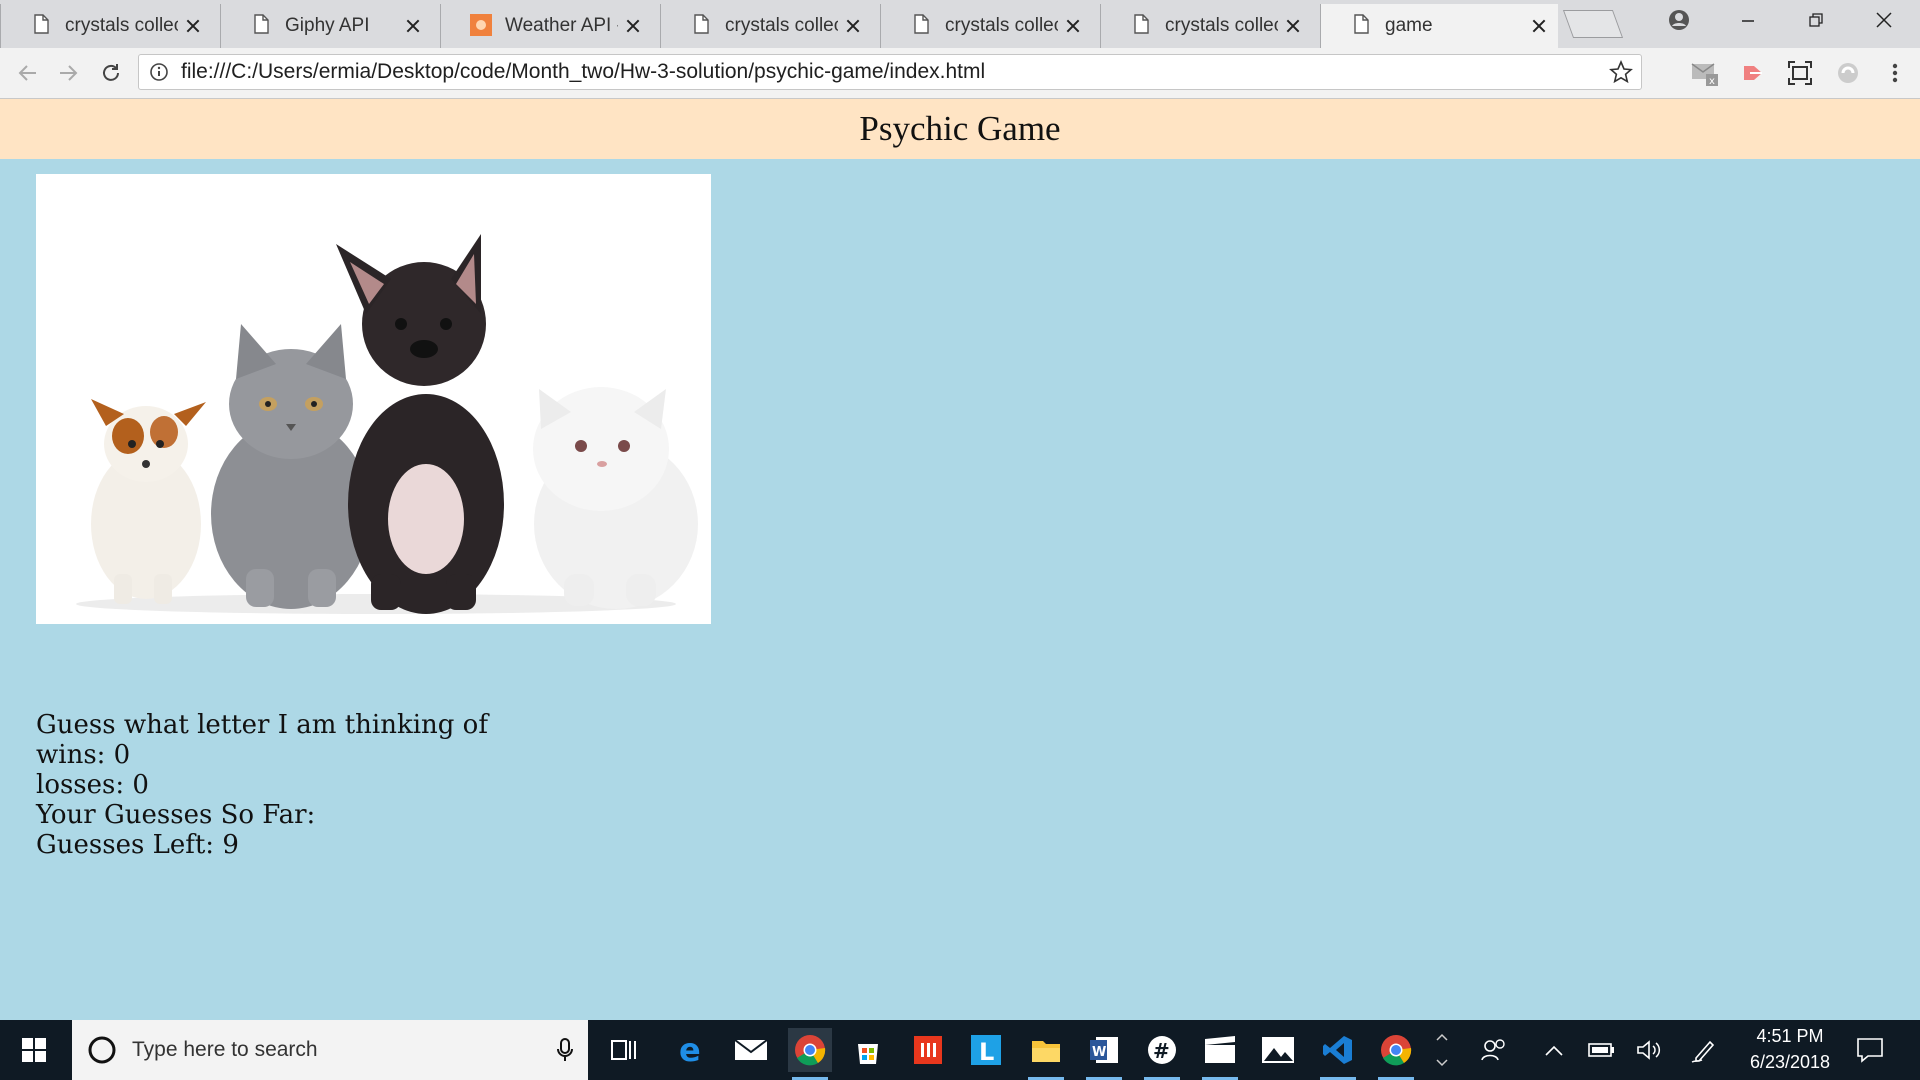  I want to click on battery-icon, so click(1602, 1050).